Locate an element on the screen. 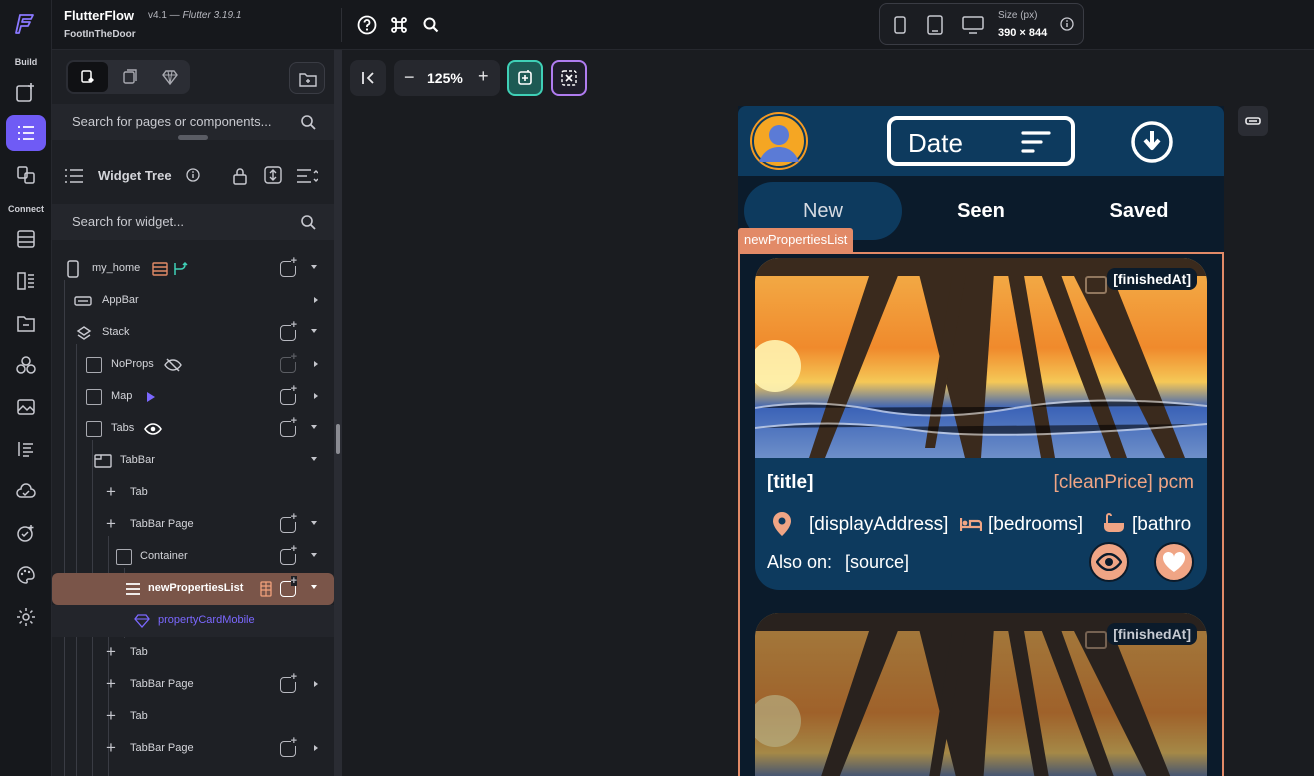 The height and width of the screenshot is (776, 1314). add-folder-button is located at coordinates (307, 78).